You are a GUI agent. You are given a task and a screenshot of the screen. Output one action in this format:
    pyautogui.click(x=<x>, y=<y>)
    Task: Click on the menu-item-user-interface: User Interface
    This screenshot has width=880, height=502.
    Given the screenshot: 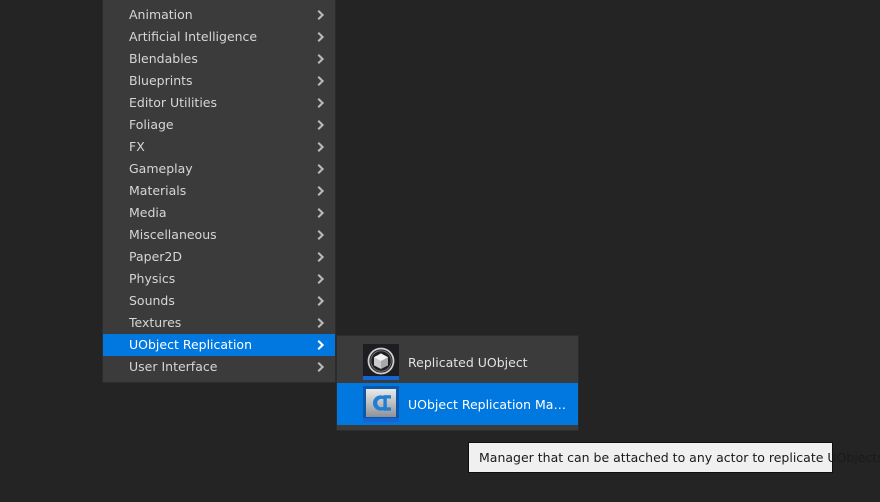 What is the action you would take?
    pyautogui.click(x=219, y=367)
    